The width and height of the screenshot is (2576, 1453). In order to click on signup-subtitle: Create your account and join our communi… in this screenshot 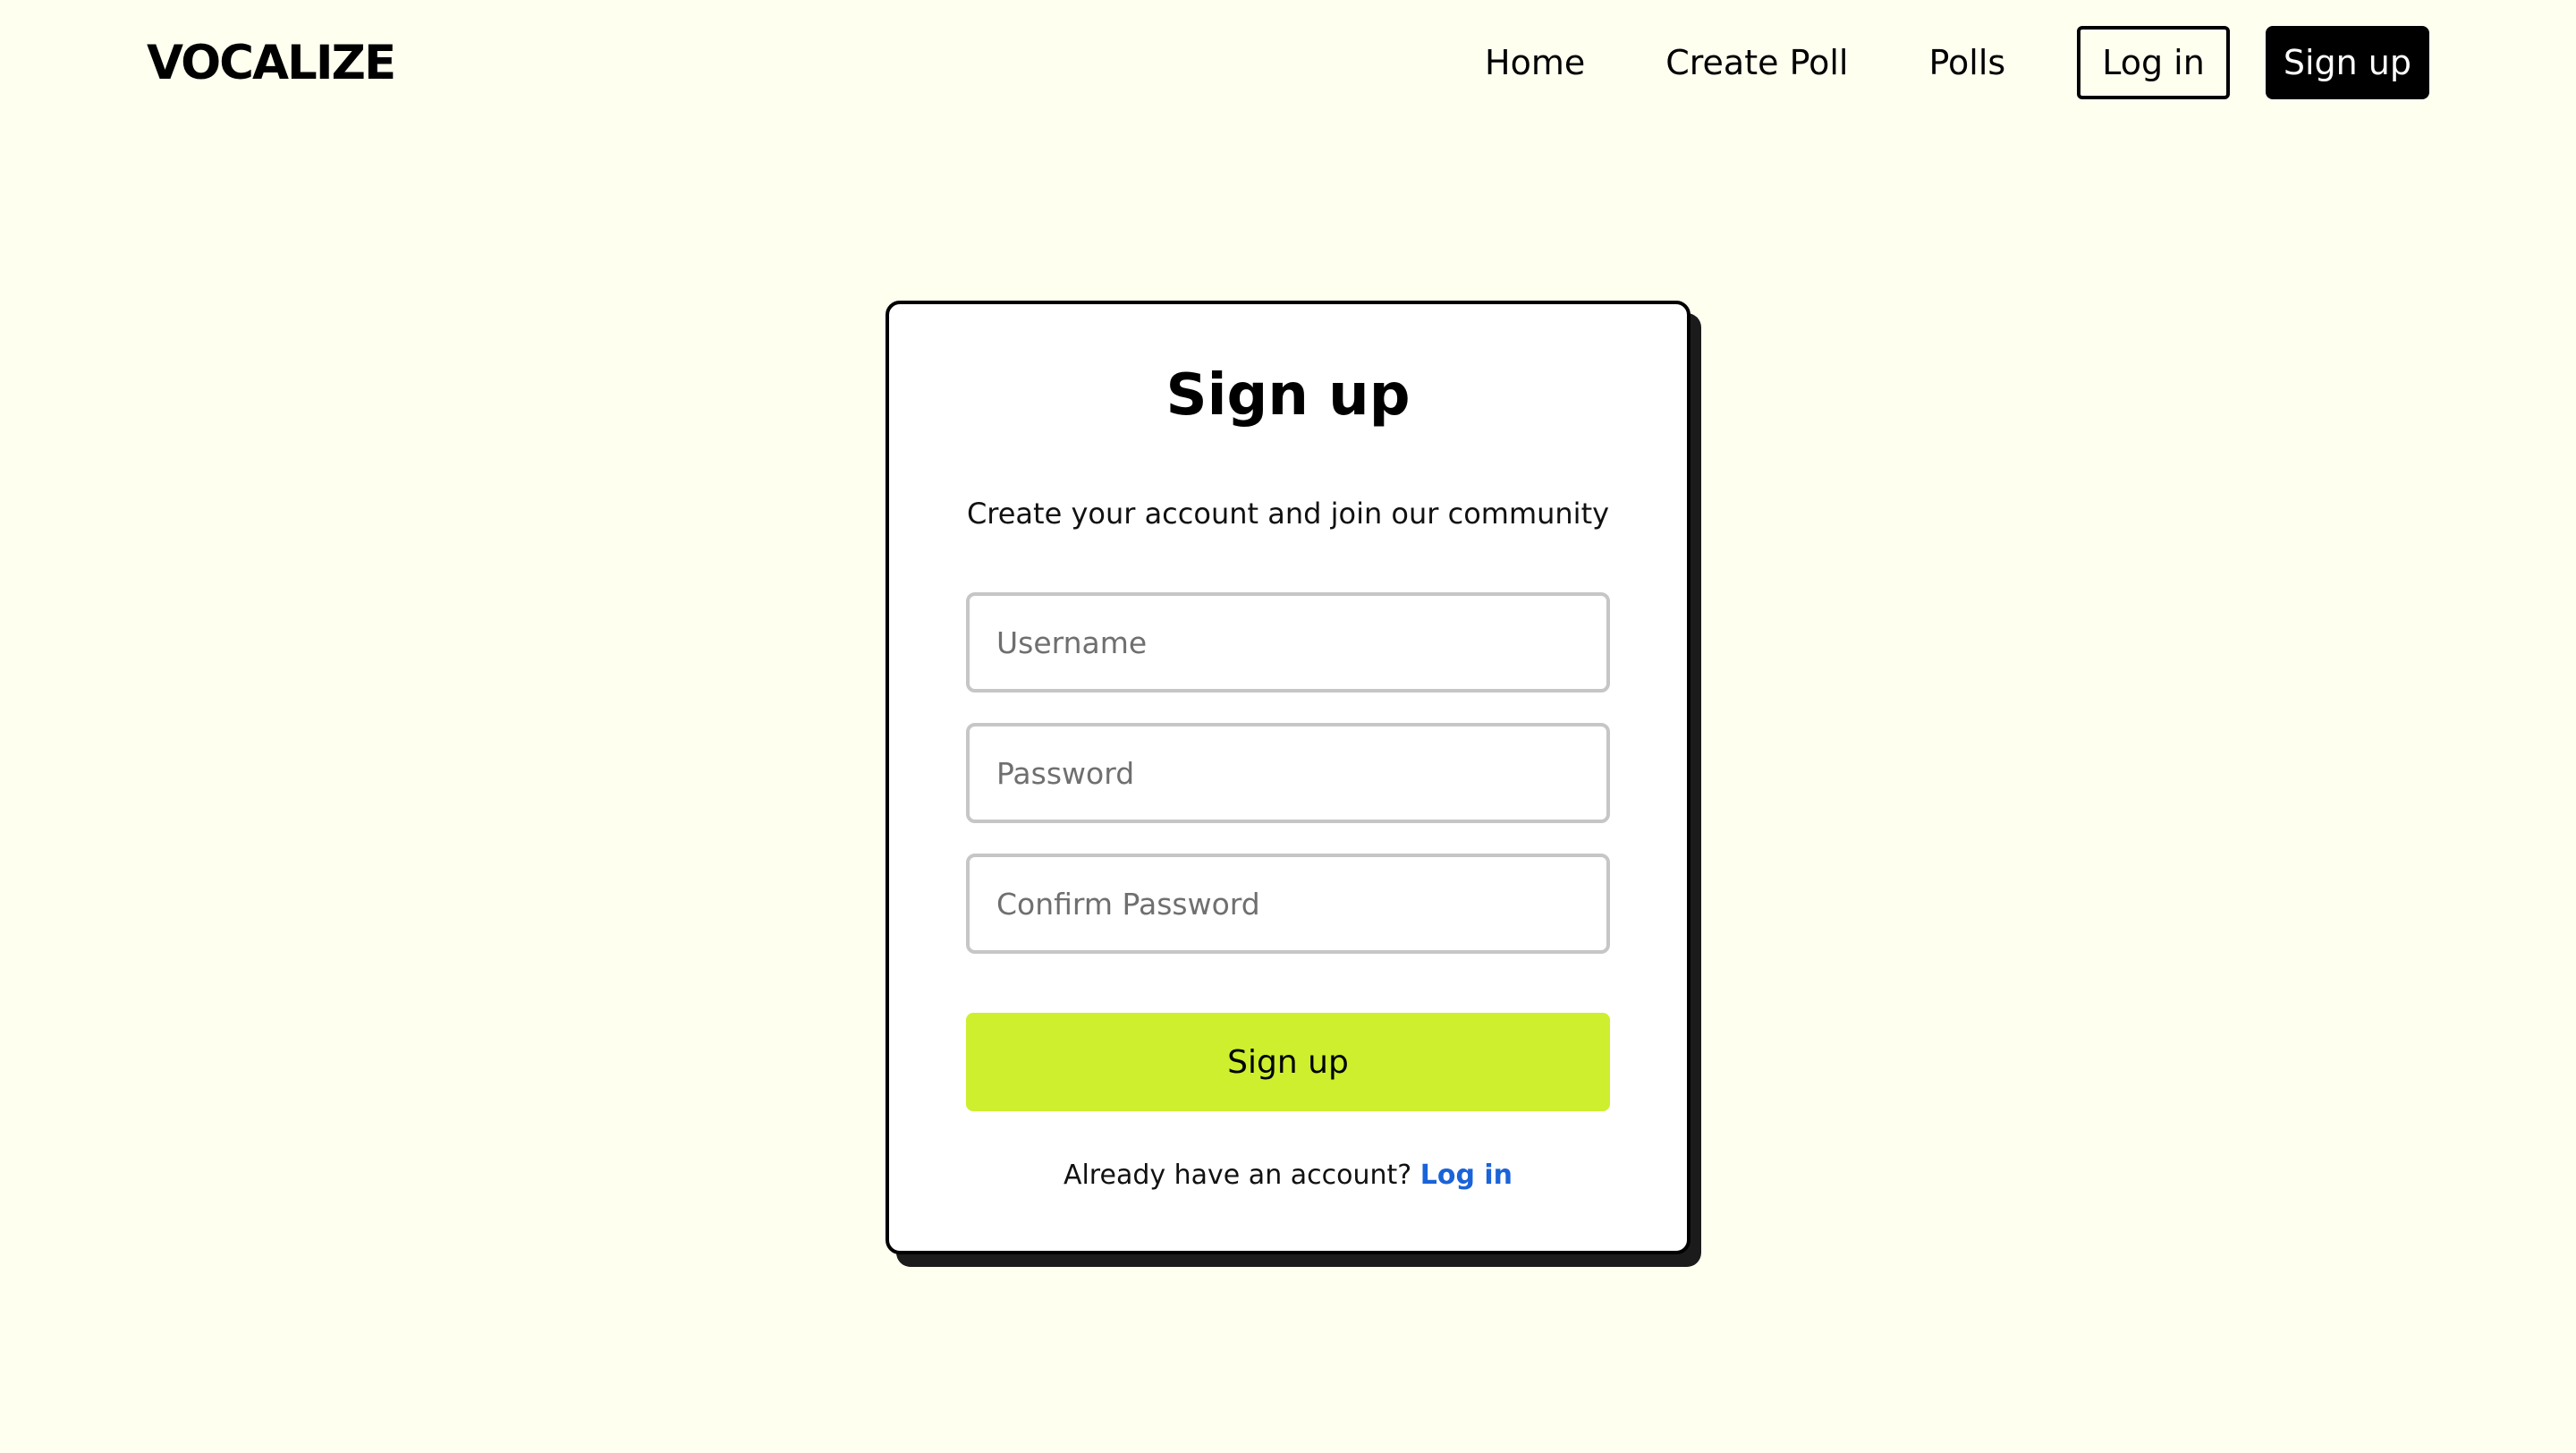, I will do `click(1288, 514)`.